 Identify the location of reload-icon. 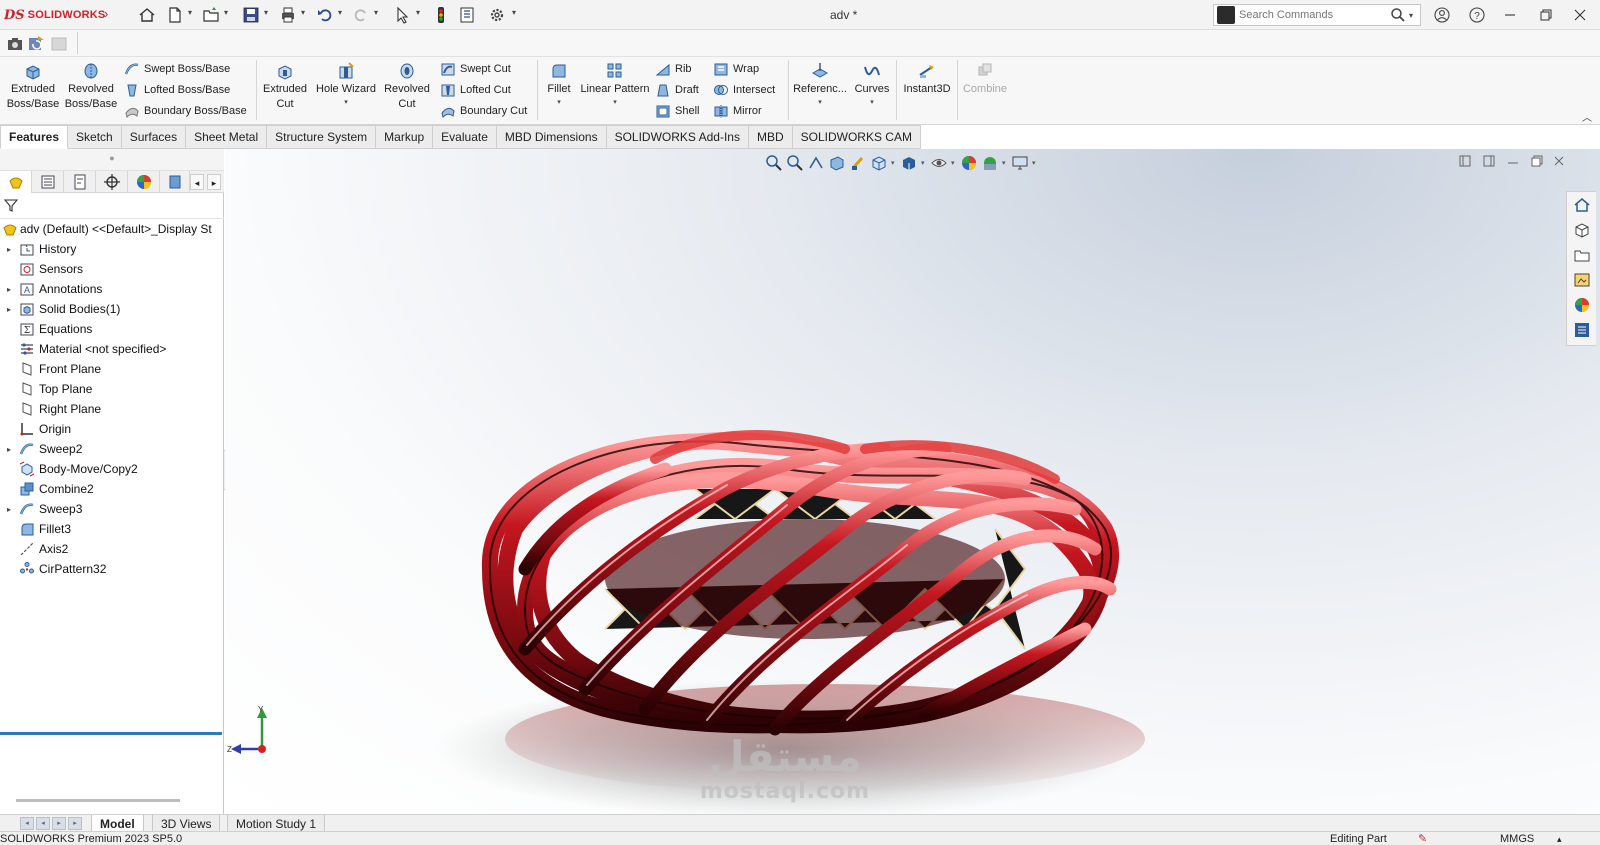
(36, 44).